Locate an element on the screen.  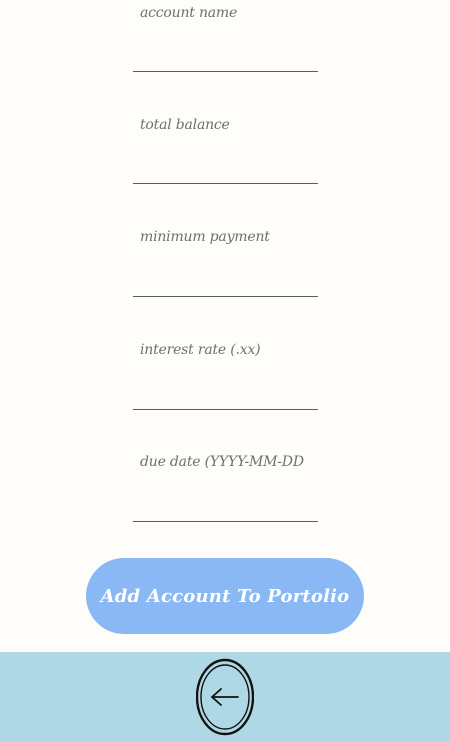
back-button is located at coordinates (225, 697).